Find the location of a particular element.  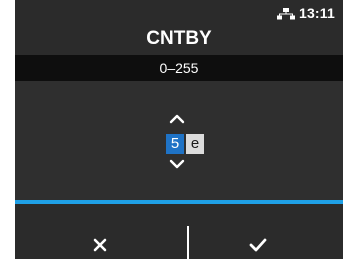

chevron-down-icon is located at coordinates (177, 164).